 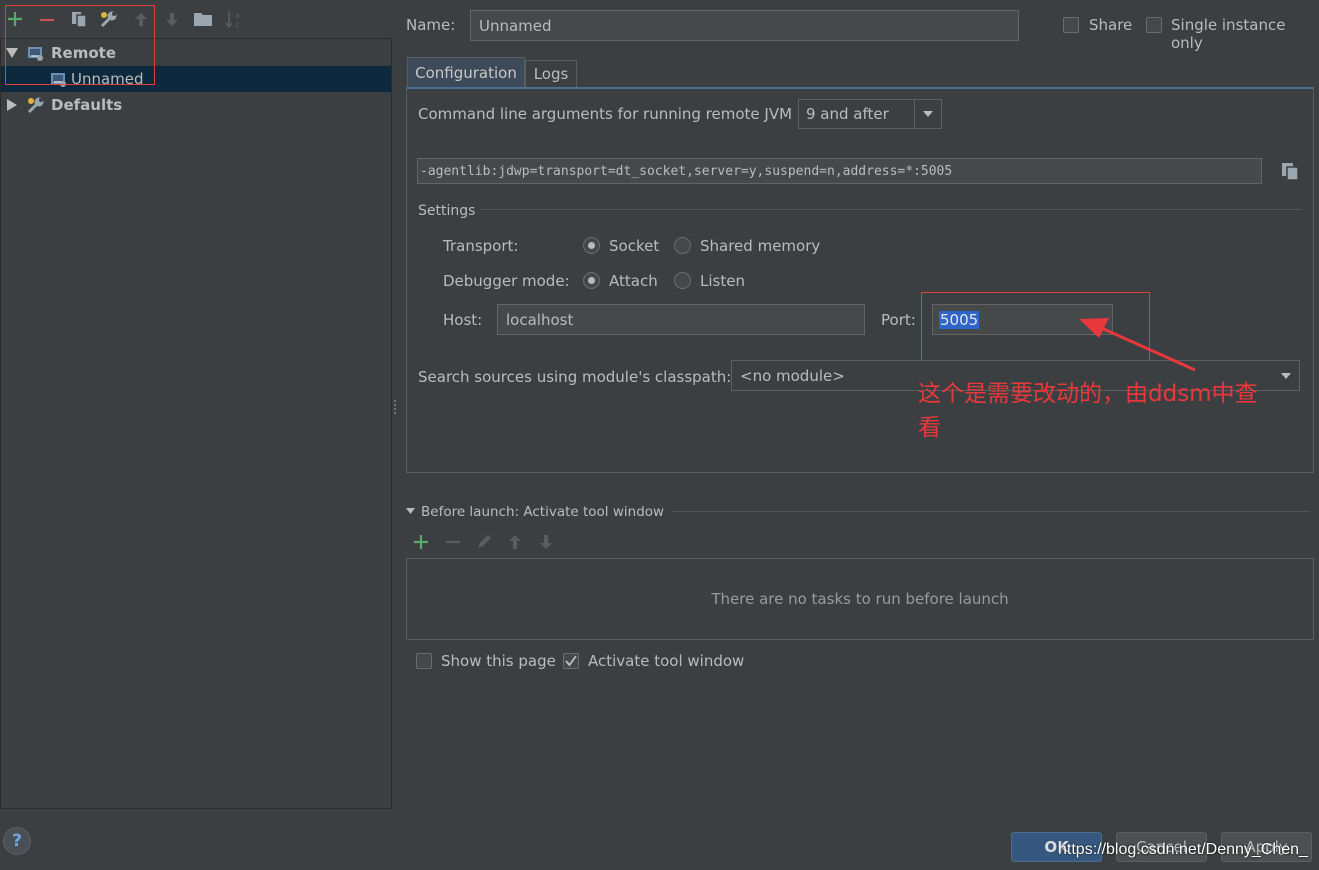 What do you see at coordinates (681, 319) in the screenshot?
I see `host-input: localhost` at bounding box center [681, 319].